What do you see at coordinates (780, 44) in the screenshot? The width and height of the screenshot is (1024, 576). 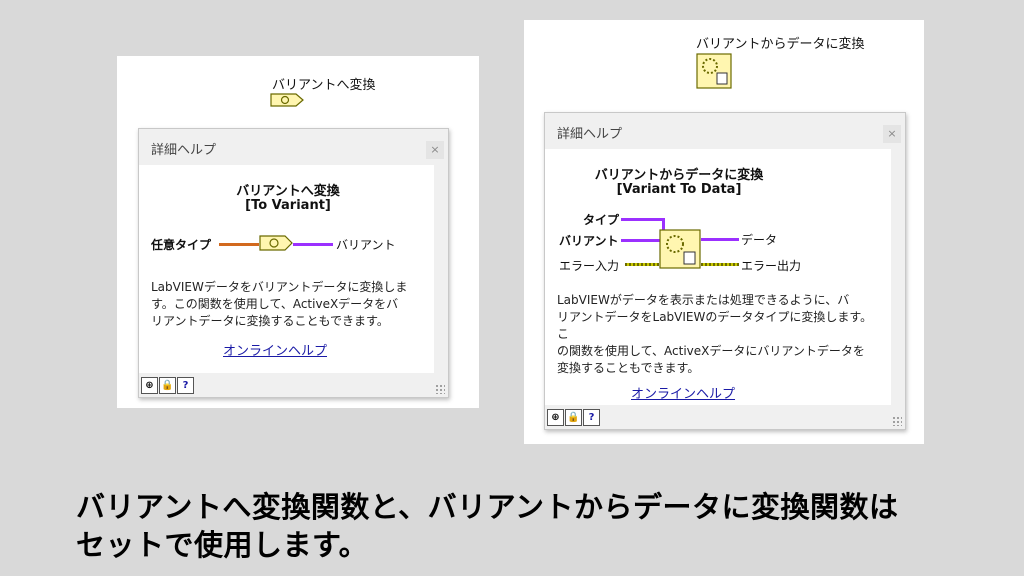 I see `variant-to-data-node-title: バリアントからデータに変換` at bounding box center [780, 44].